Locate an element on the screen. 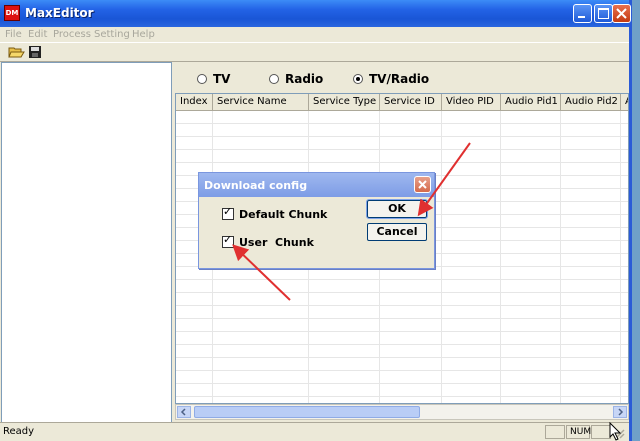 The image size is (640, 441). open-button is located at coordinates (16, 52).